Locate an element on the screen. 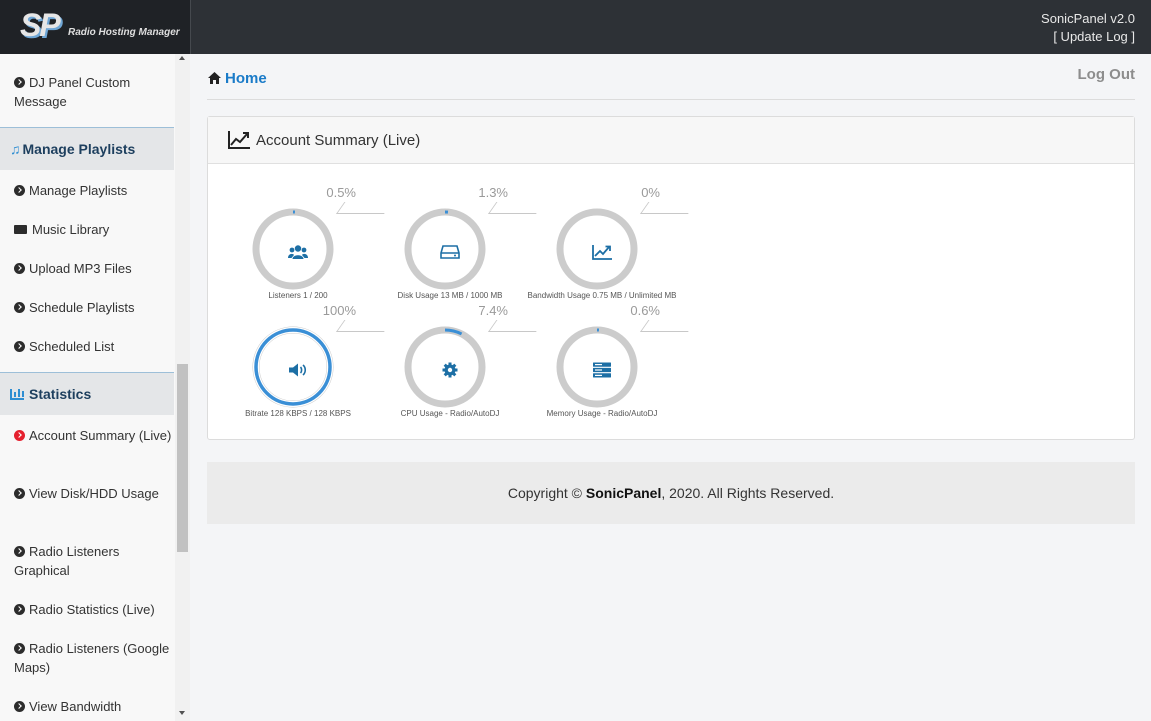 Image resolution: width=1151 pixels, height=721 pixels. sidebar-item-radio-statistics: Radio Statistics (Live) is located at coordinates (93, 609).